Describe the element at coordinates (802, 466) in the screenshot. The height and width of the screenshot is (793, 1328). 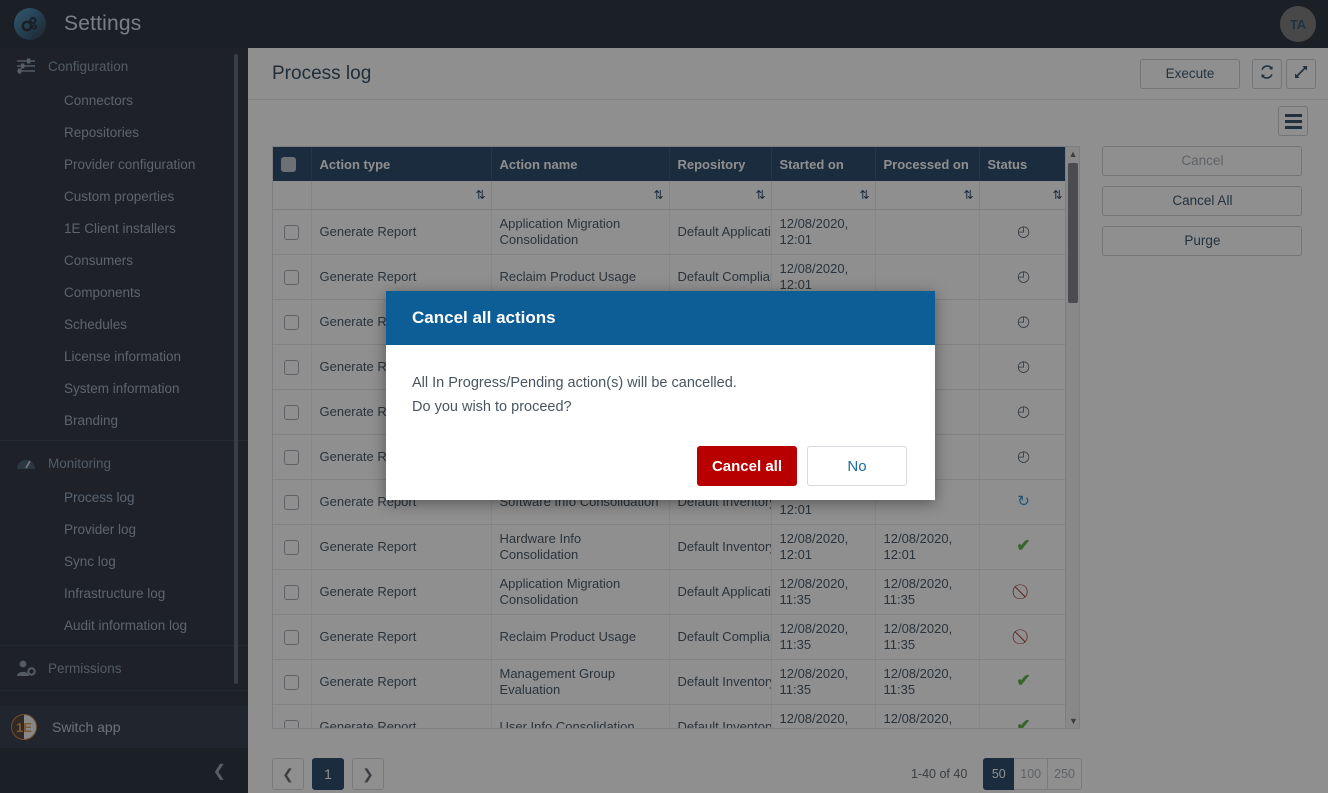
I see `dialog-footer: Cancel all No` at that location.